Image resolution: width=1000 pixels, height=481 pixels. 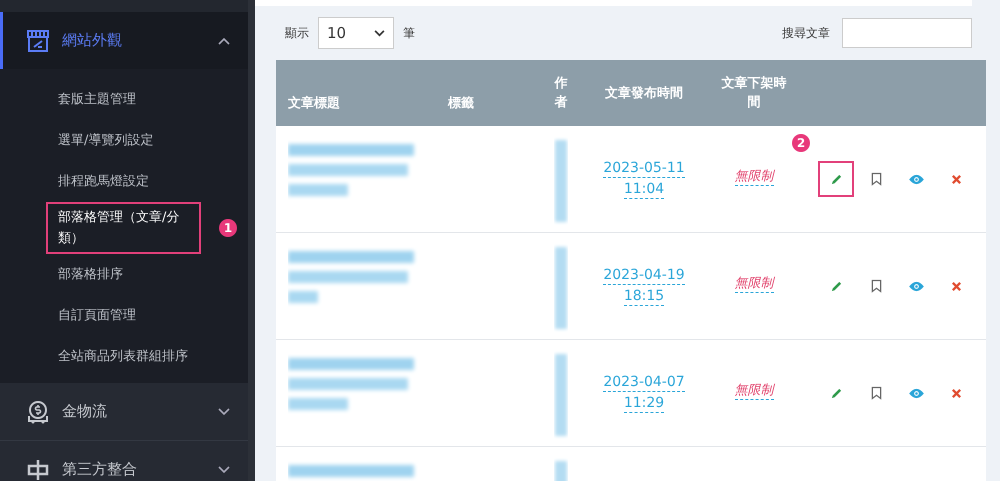 What do you see at coordinates (907, 33) in the screenshot?
I see `search-field` at bounding box center [907, 33].